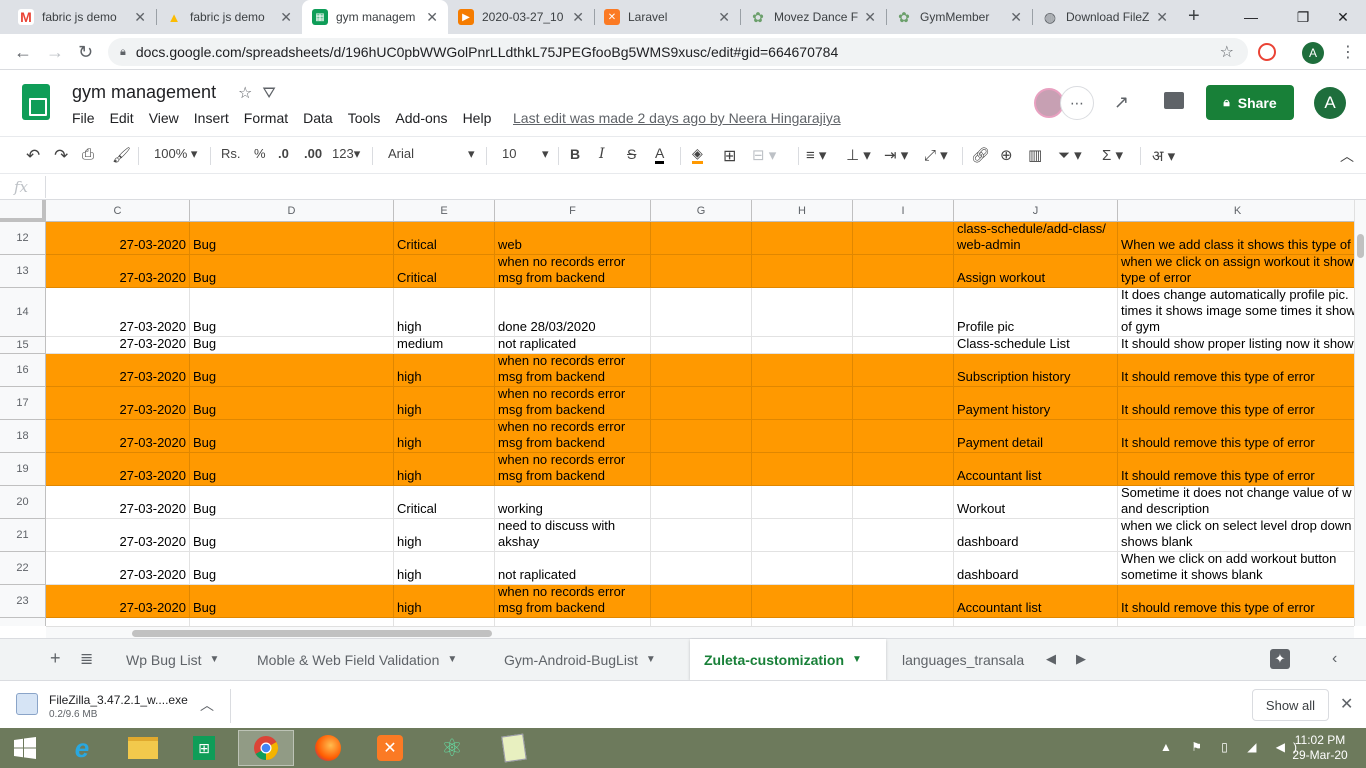 Image resolution: width=1366 pixels, height=768 pixels. Describe the element at coordinates (788, 659) in the screenshot. I see `sheet-tab-zuleta-customization: Zuleta-customization ▼` at that location.